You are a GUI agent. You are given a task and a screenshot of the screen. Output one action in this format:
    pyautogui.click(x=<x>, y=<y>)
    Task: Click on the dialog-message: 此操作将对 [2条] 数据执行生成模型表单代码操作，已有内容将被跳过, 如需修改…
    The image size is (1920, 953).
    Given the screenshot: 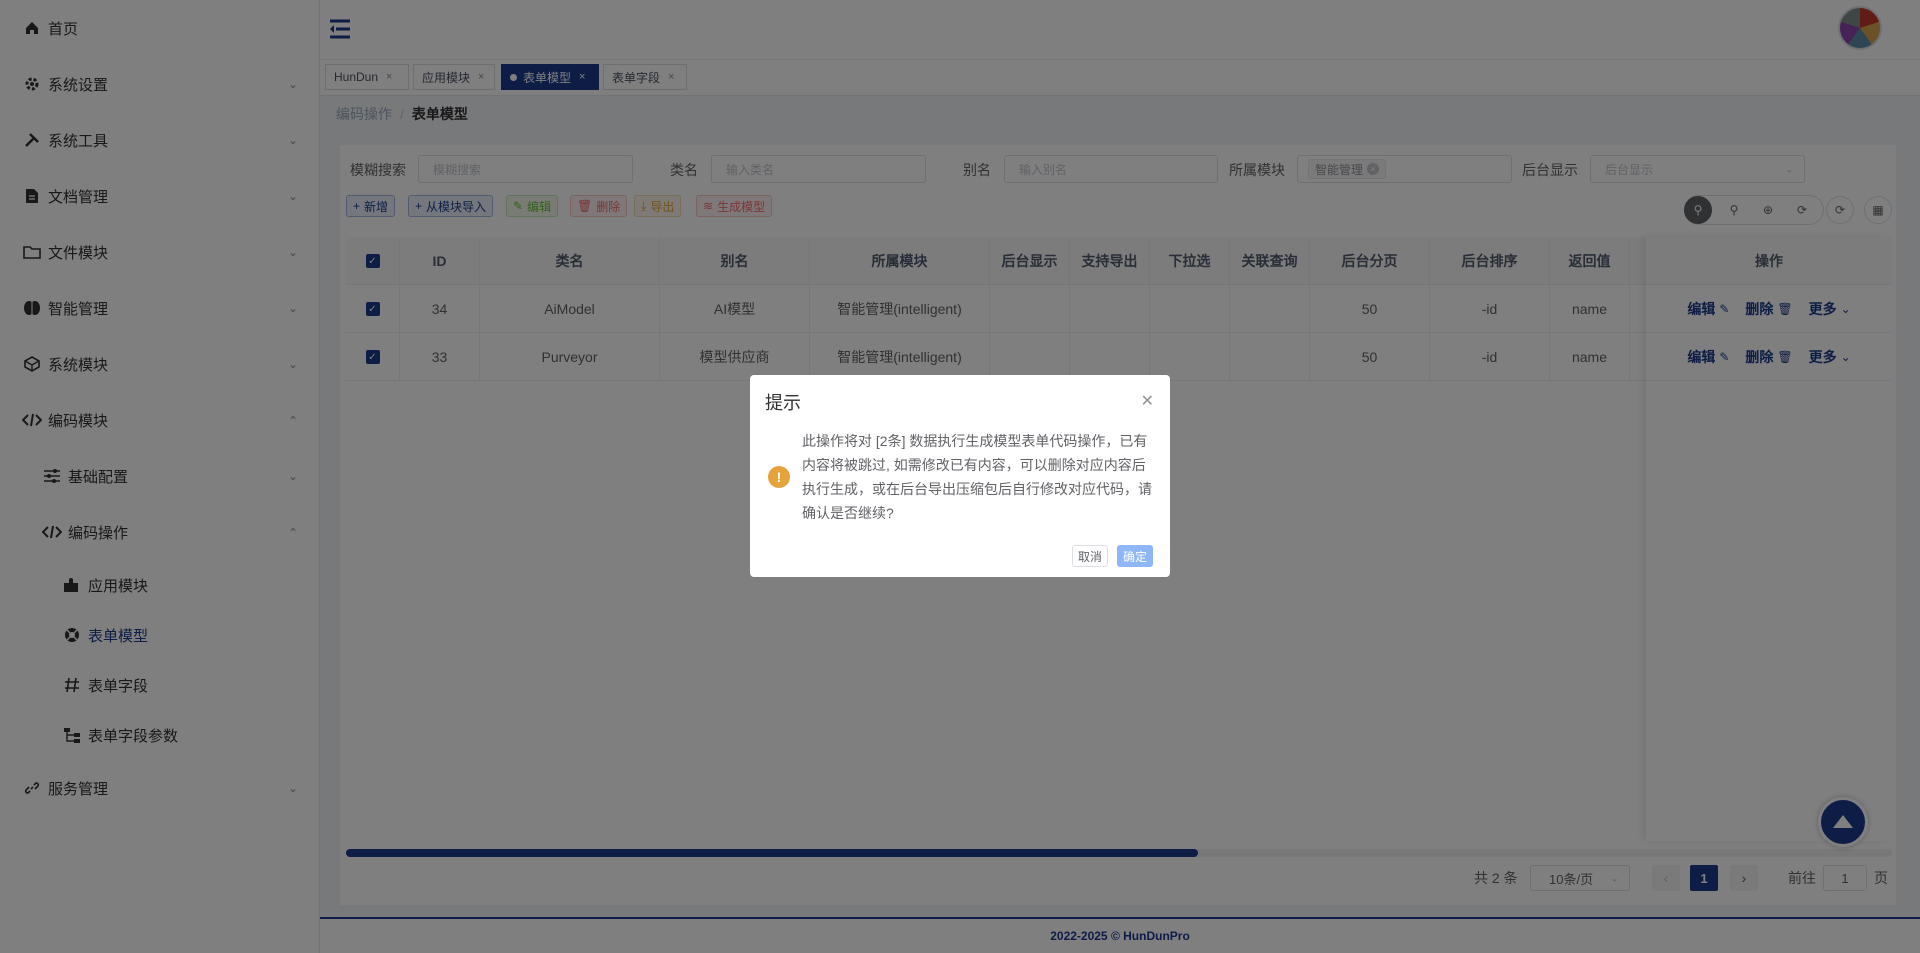 What is the action you would take?
    pyautogui.click(x=977, y=477)
    